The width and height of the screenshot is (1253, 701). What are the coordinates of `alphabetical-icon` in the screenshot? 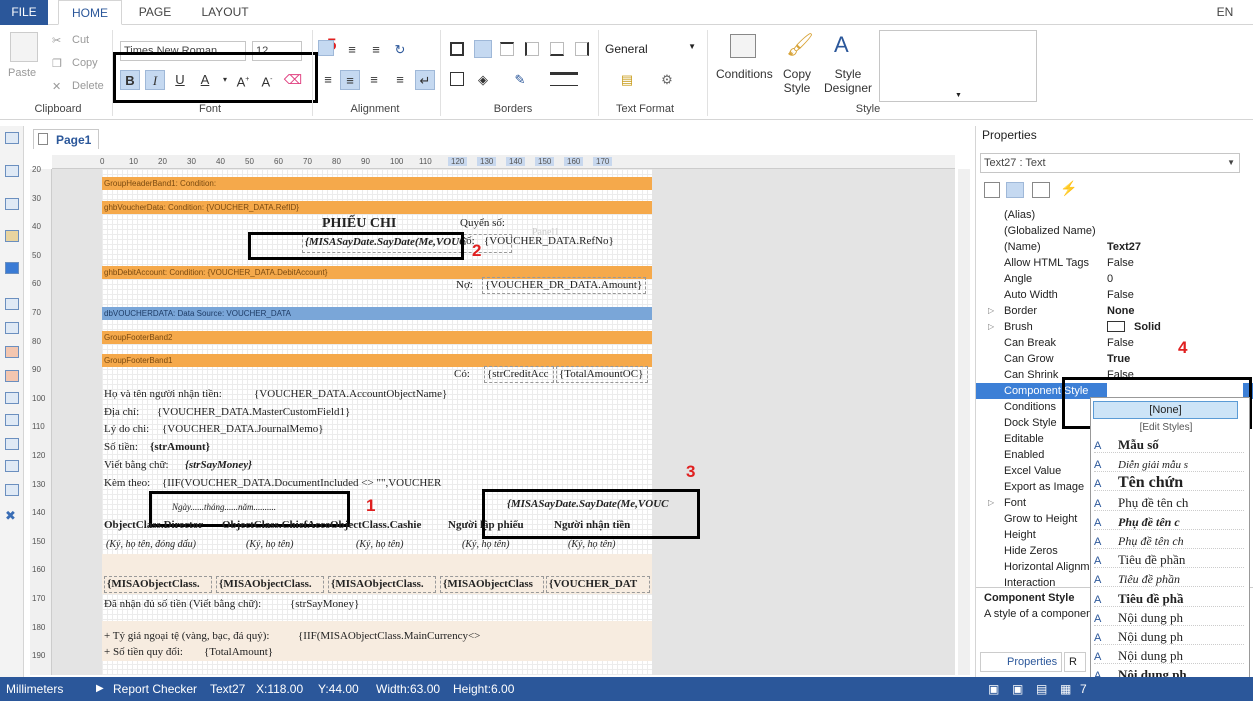 It's located at (1015, 190).